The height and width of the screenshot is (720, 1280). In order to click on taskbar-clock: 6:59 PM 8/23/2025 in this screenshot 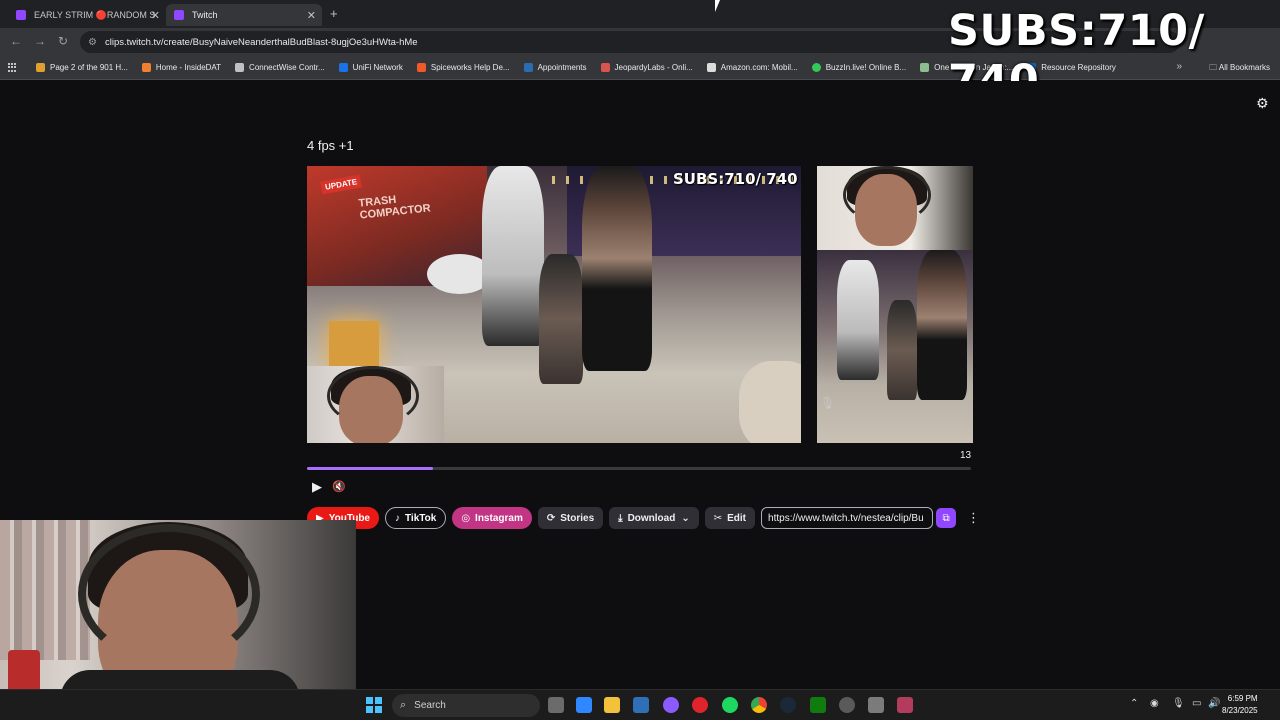, I will do `click(1240, 705)`.